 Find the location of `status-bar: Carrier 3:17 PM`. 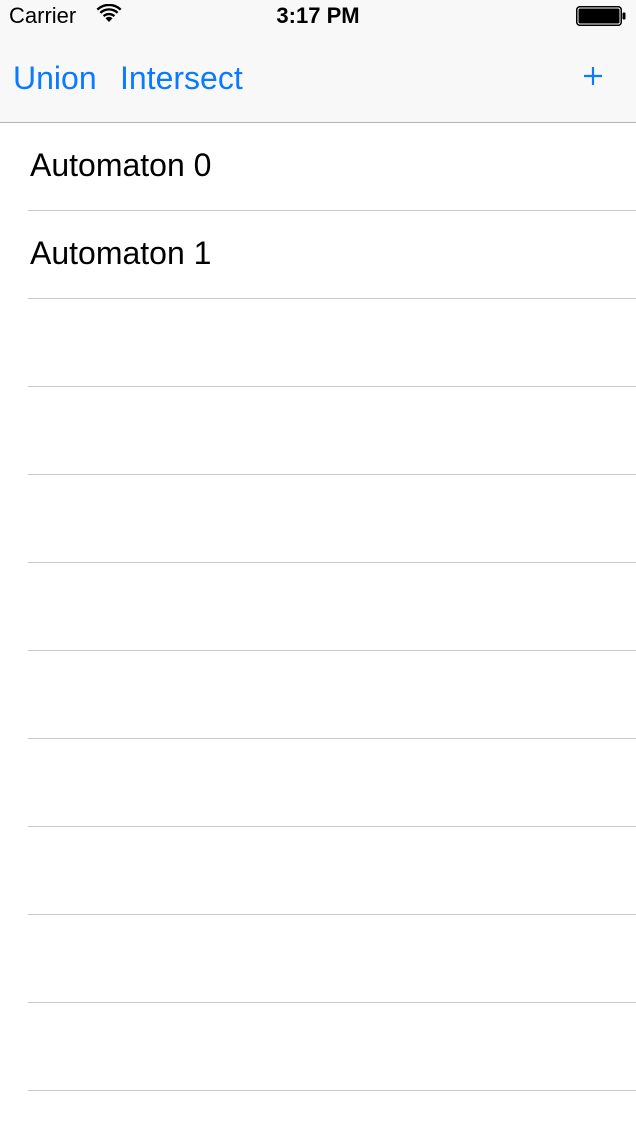

status-bar: Carrier 3:17 PM is located at coordinates (318, 16).